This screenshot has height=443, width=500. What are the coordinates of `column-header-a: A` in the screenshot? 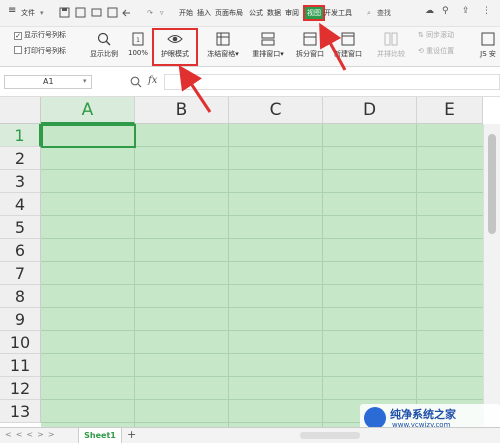 It's located at (88, 110).